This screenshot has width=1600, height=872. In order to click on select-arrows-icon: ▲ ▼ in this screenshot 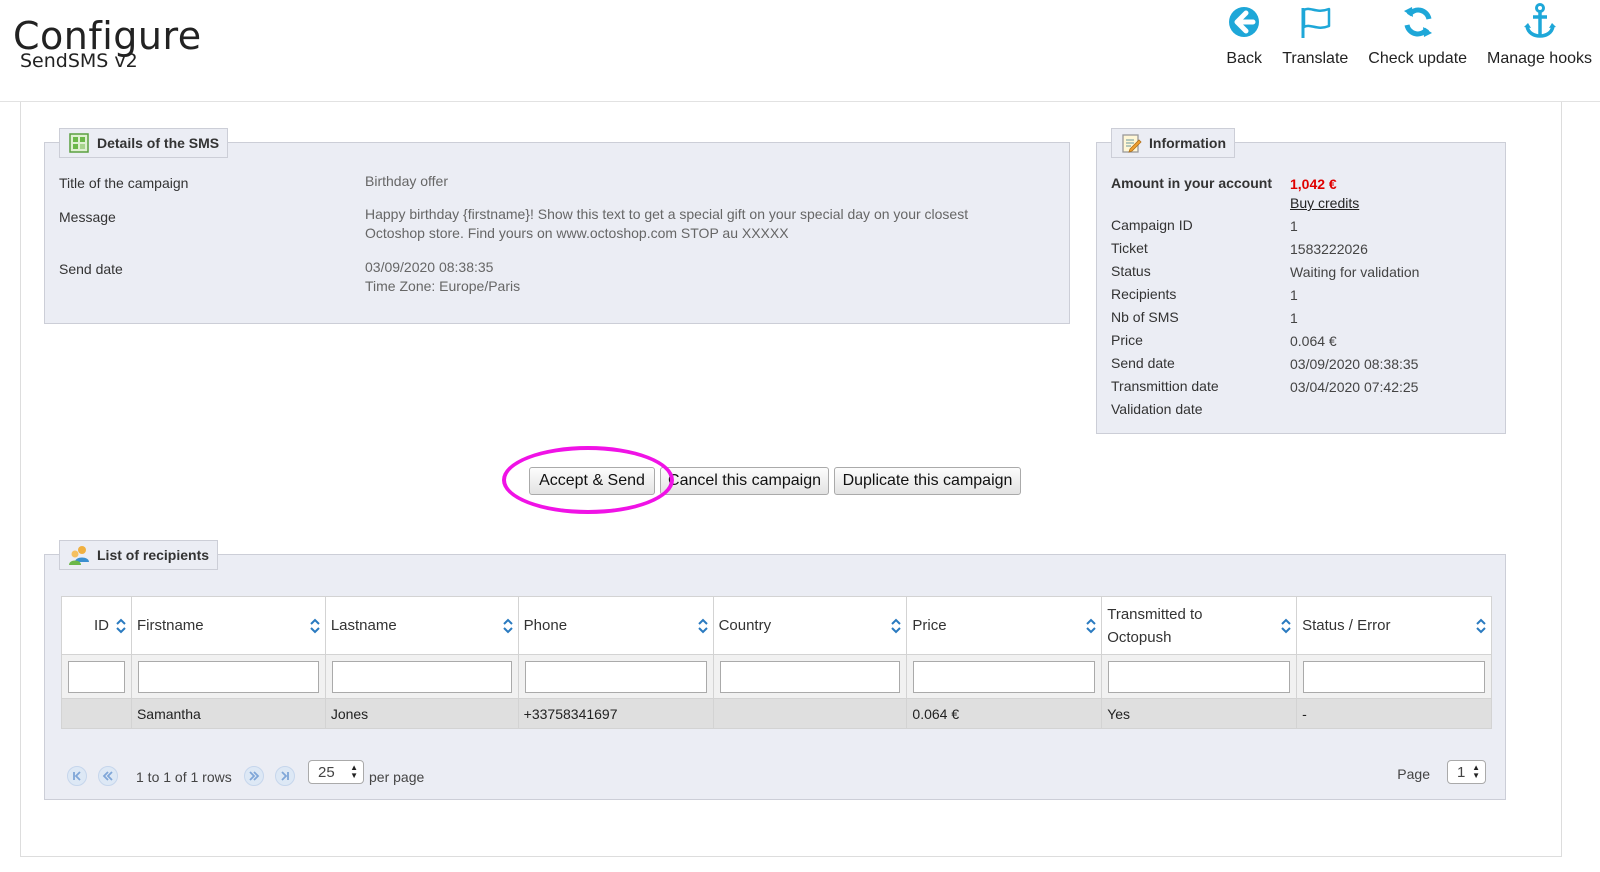, I will do `click(354, 771)`.